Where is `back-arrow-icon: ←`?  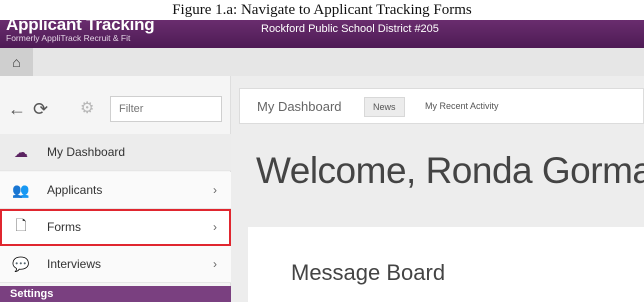
back-arrow-icon: ← is located at coordinates (17, 109).